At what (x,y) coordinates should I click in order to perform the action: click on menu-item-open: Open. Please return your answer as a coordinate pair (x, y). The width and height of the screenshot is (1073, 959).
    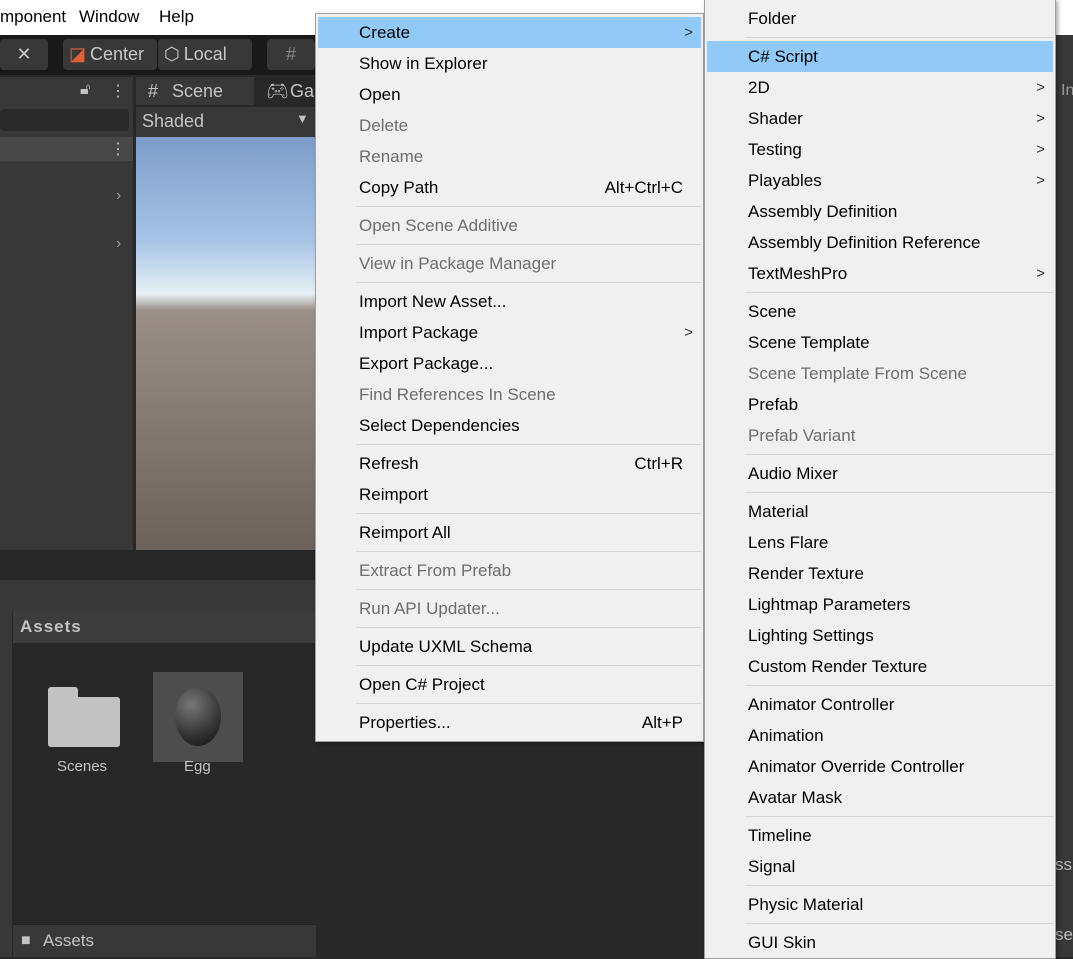
    Looking at the image, I should click on (509, 94).